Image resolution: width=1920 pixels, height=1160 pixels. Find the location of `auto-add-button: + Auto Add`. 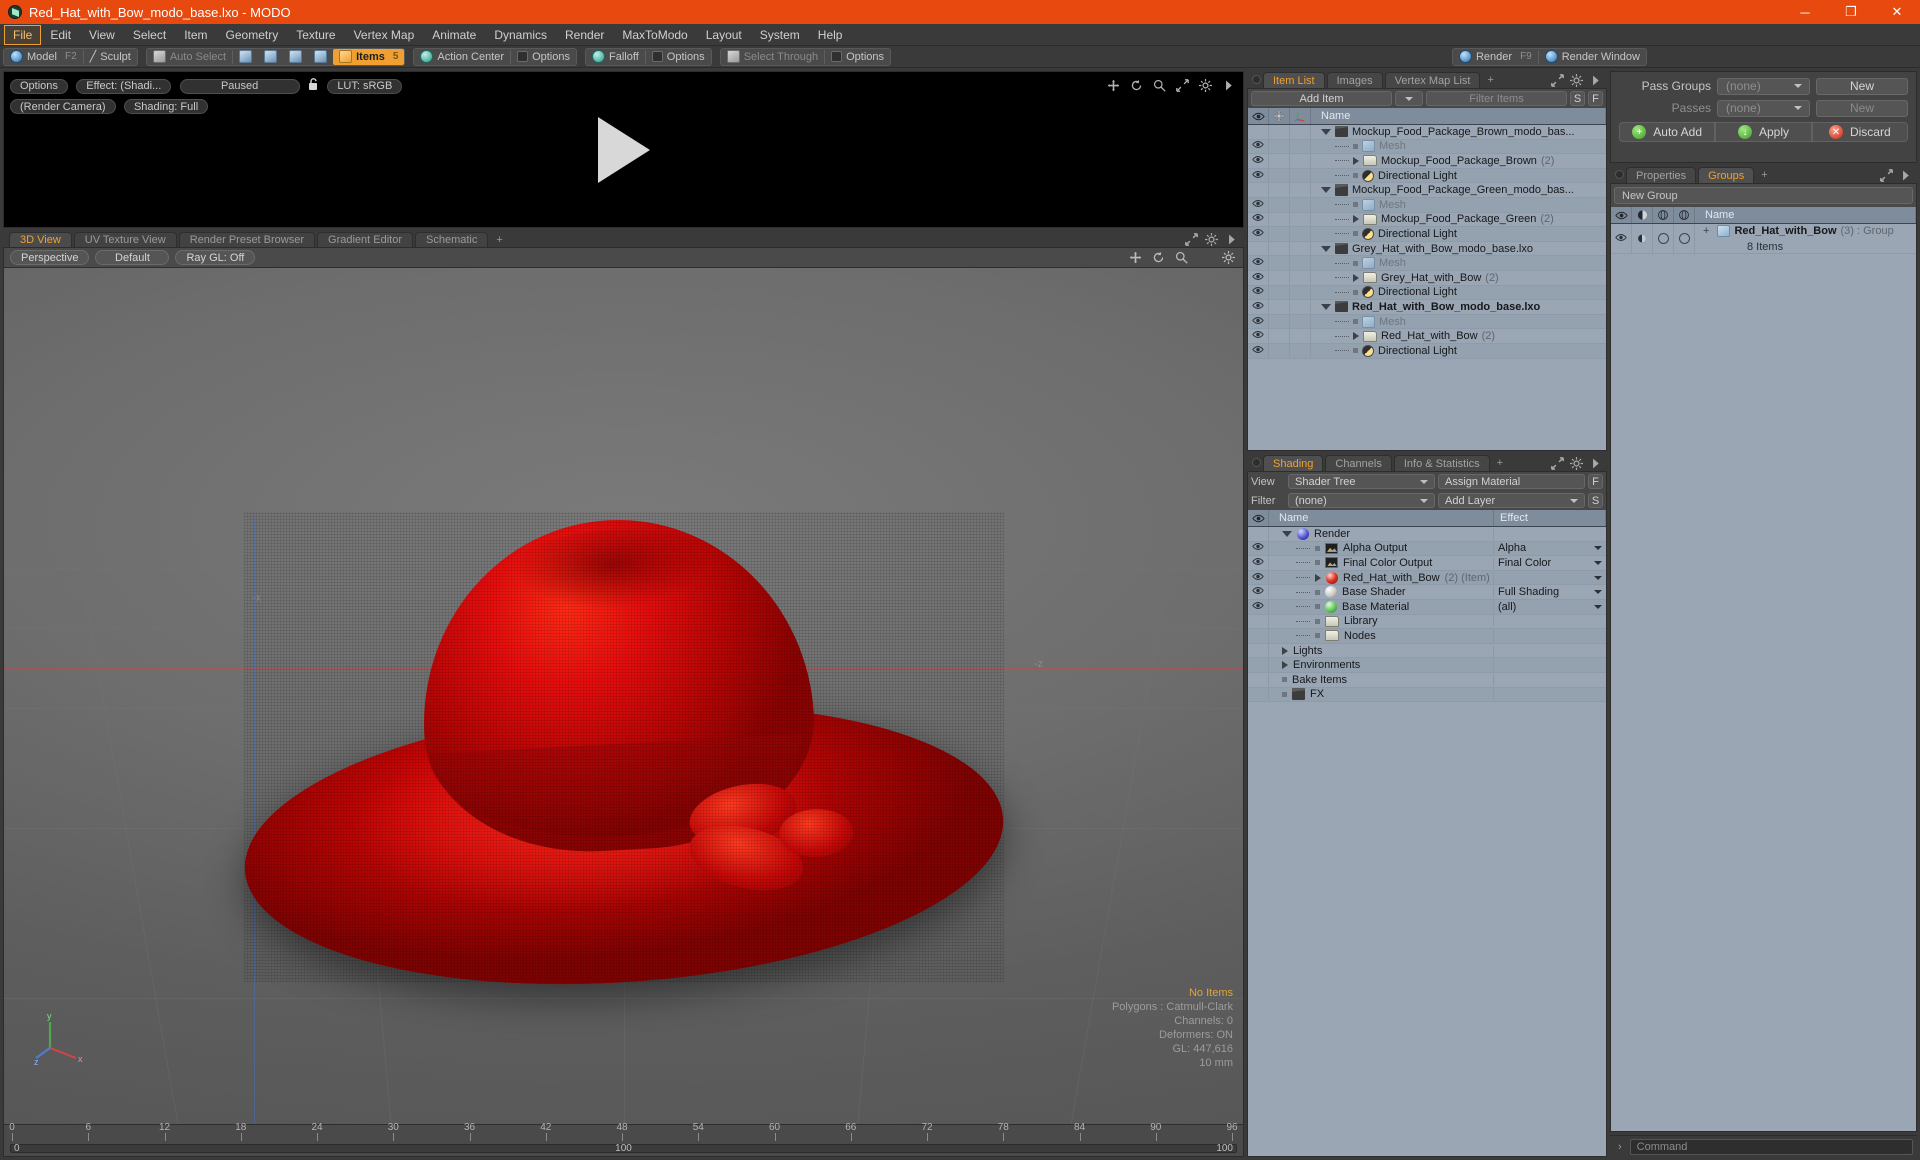

auto-add-button: + Auto Add is located at coordinates (1667, 132).